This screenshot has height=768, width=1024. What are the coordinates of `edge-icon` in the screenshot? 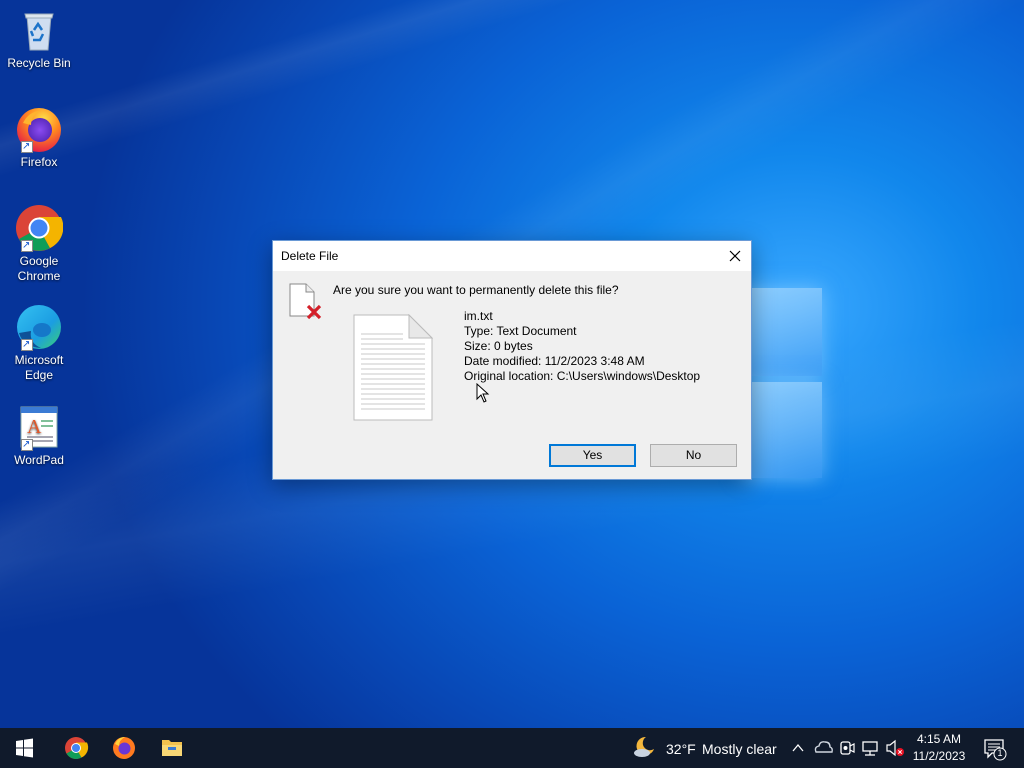 It's located at (39, 327).